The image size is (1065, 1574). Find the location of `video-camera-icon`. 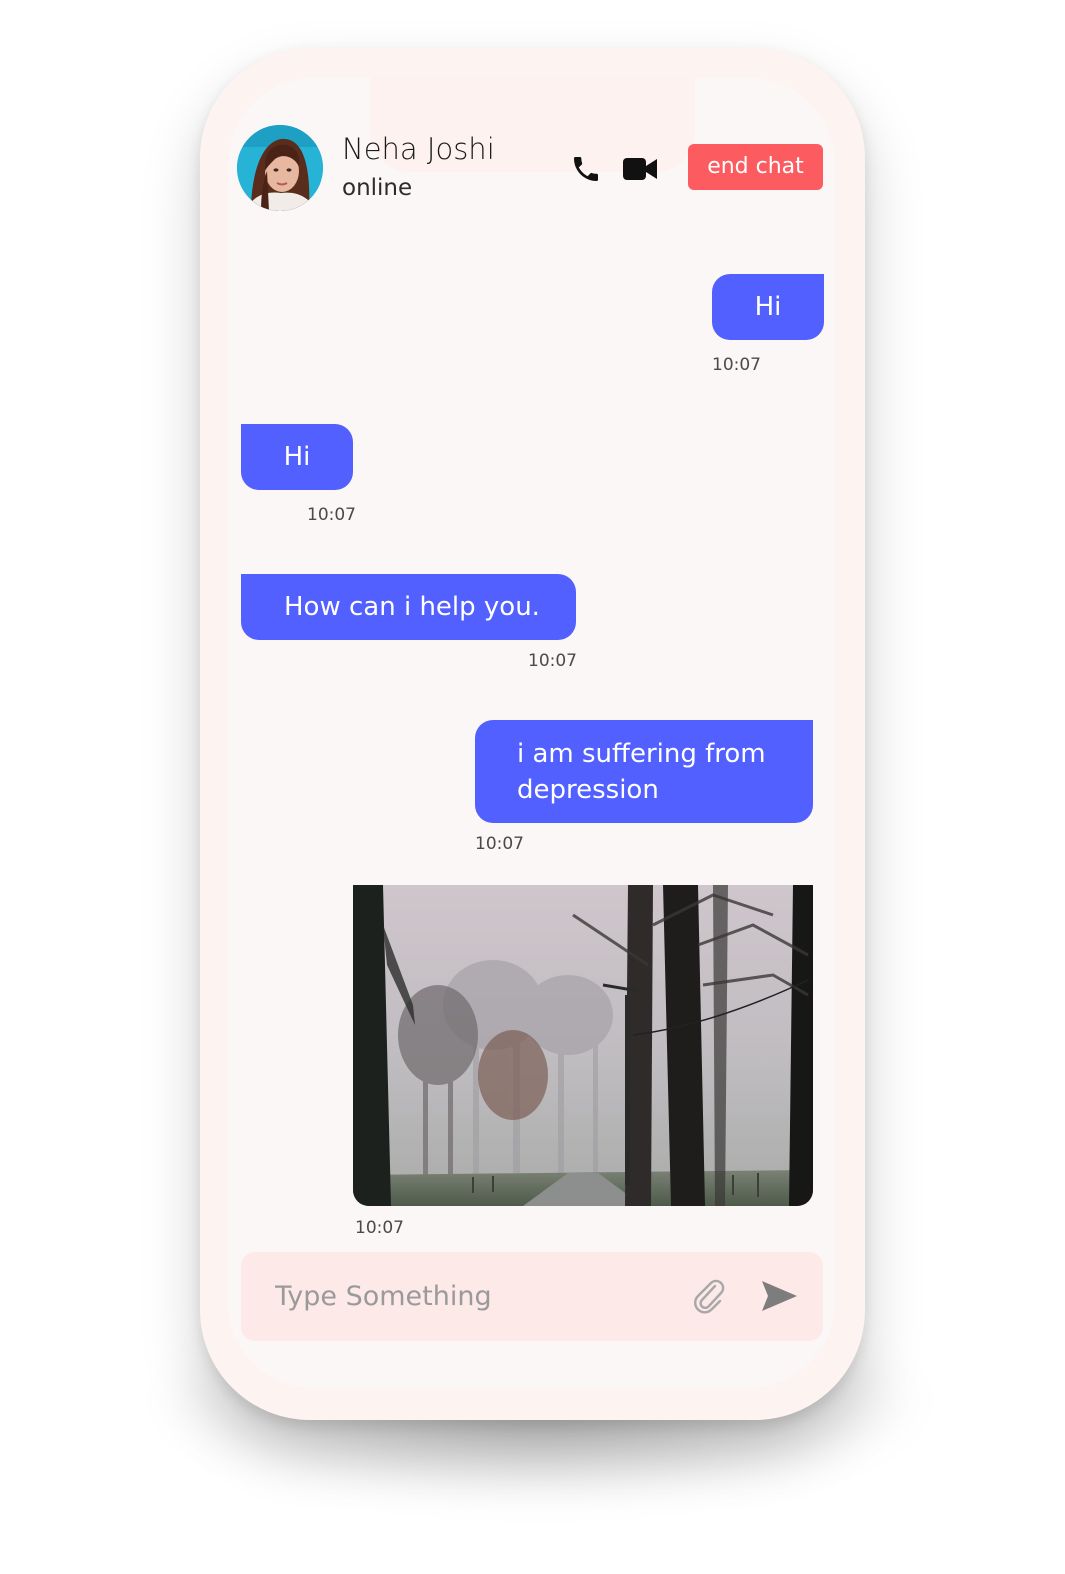

video-camera-icon is located at coordinates (640, 169).